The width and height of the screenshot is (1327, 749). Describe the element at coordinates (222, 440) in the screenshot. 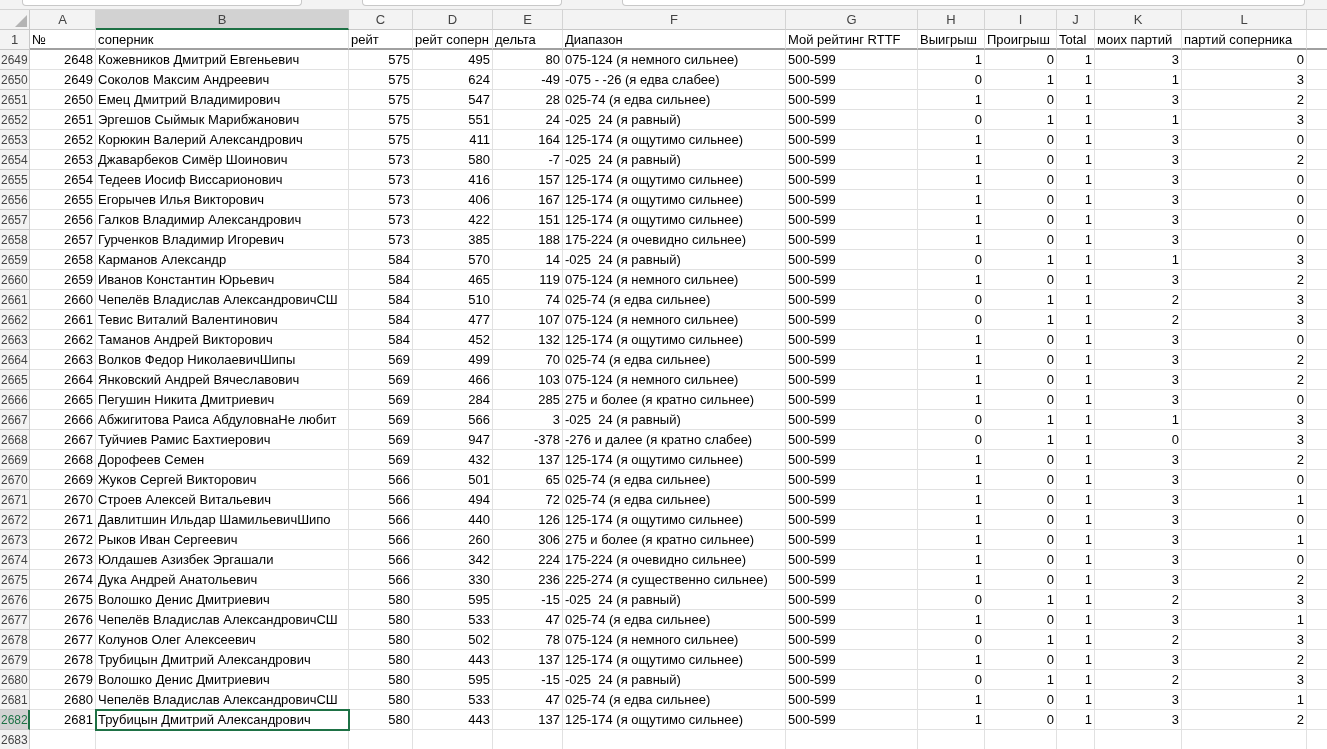

I see `table-cell: Туйчиев Рамис Бахтиерович` at that location.